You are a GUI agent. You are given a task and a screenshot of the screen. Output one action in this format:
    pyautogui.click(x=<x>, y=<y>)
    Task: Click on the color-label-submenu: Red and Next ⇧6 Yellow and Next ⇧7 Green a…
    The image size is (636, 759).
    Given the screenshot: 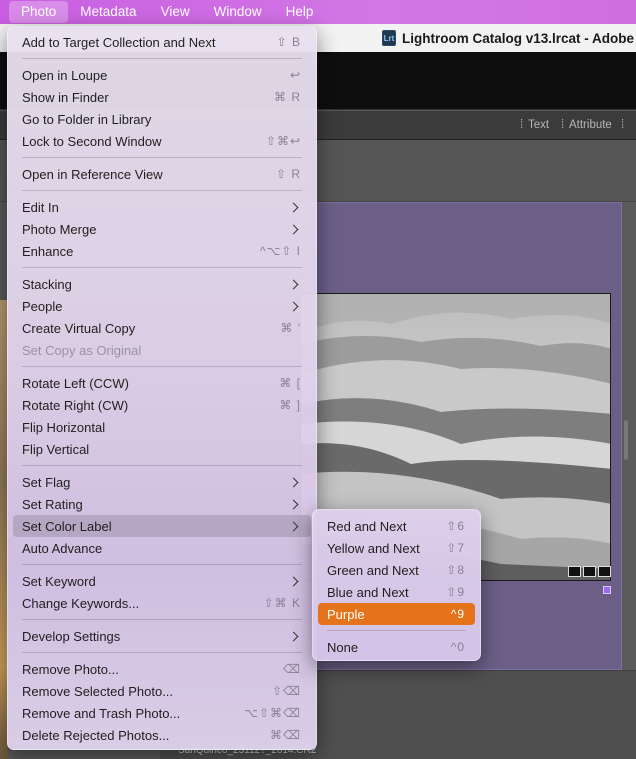 What is the action you would take?
    pyautogui.click(x=396, y=585)
    